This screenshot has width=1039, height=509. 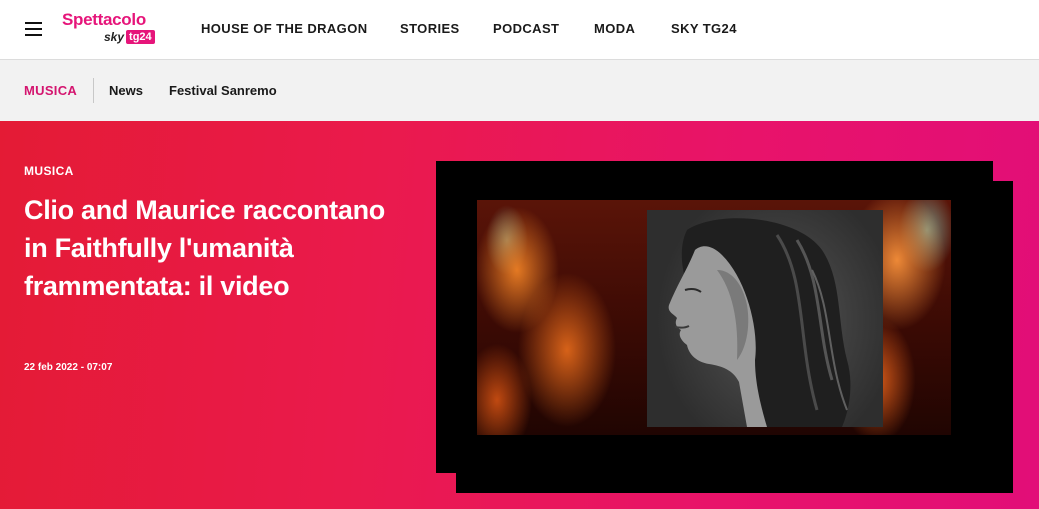 What do you see at coordinates (49, 171) in the screenshot?
I see `article-category: MUSICA` at bounding box center [49, 171].